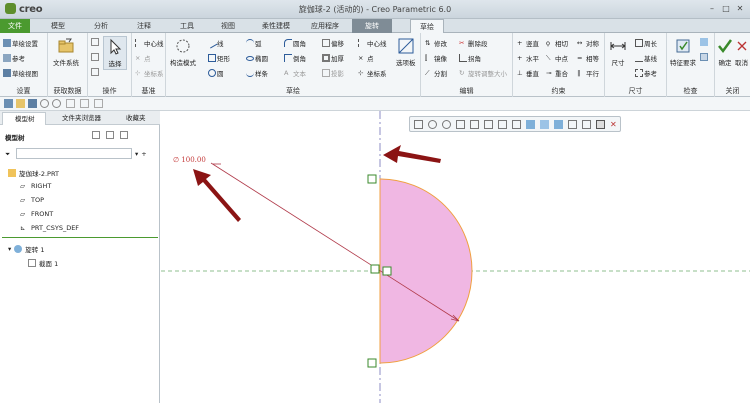  What do you see at coordinates (101, 26) in the screenshot?
I see `tab-analysis: 分析` at bounding box center [101, 26].